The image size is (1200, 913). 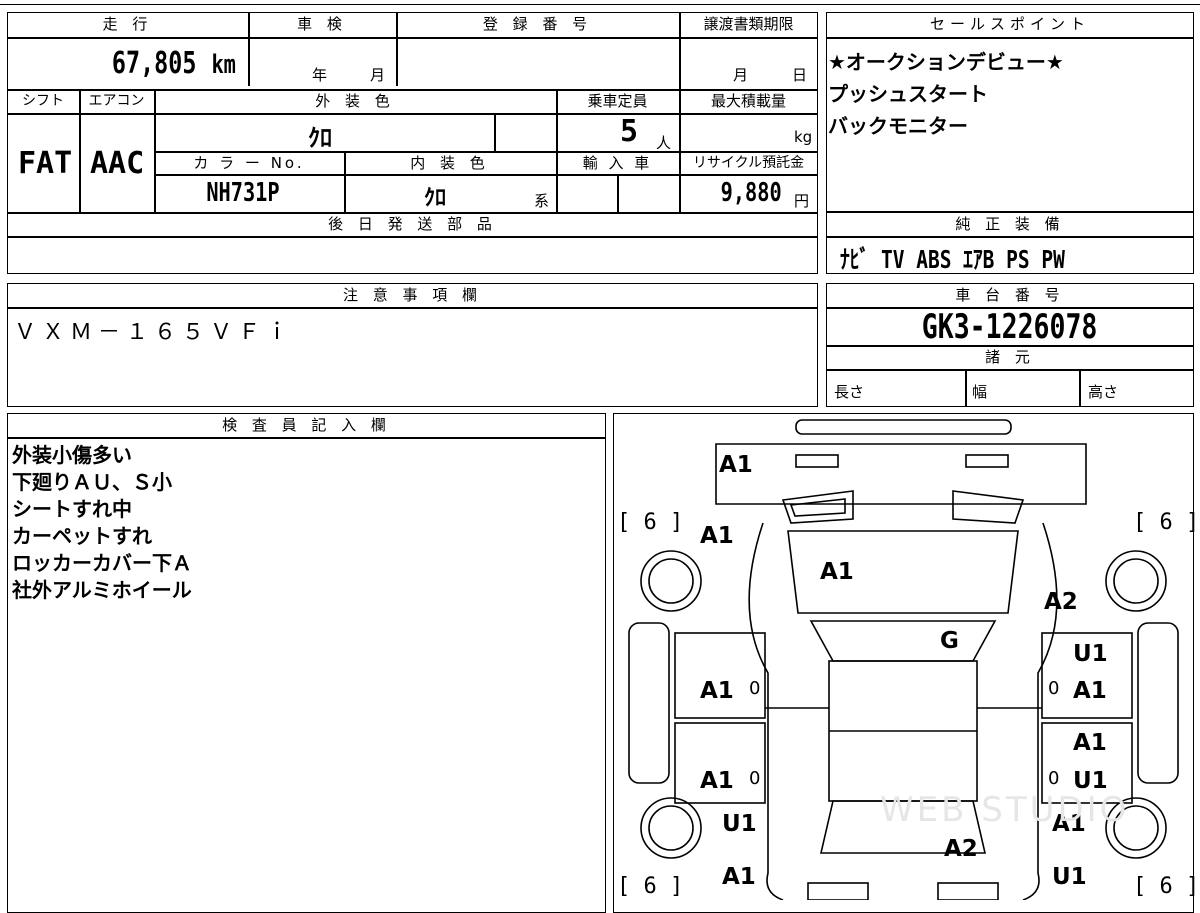 What do you see at coordinates (717, 781) in the screenshot?
I see `damage-left-rear-door: A1` at bounding box center [717, 781].